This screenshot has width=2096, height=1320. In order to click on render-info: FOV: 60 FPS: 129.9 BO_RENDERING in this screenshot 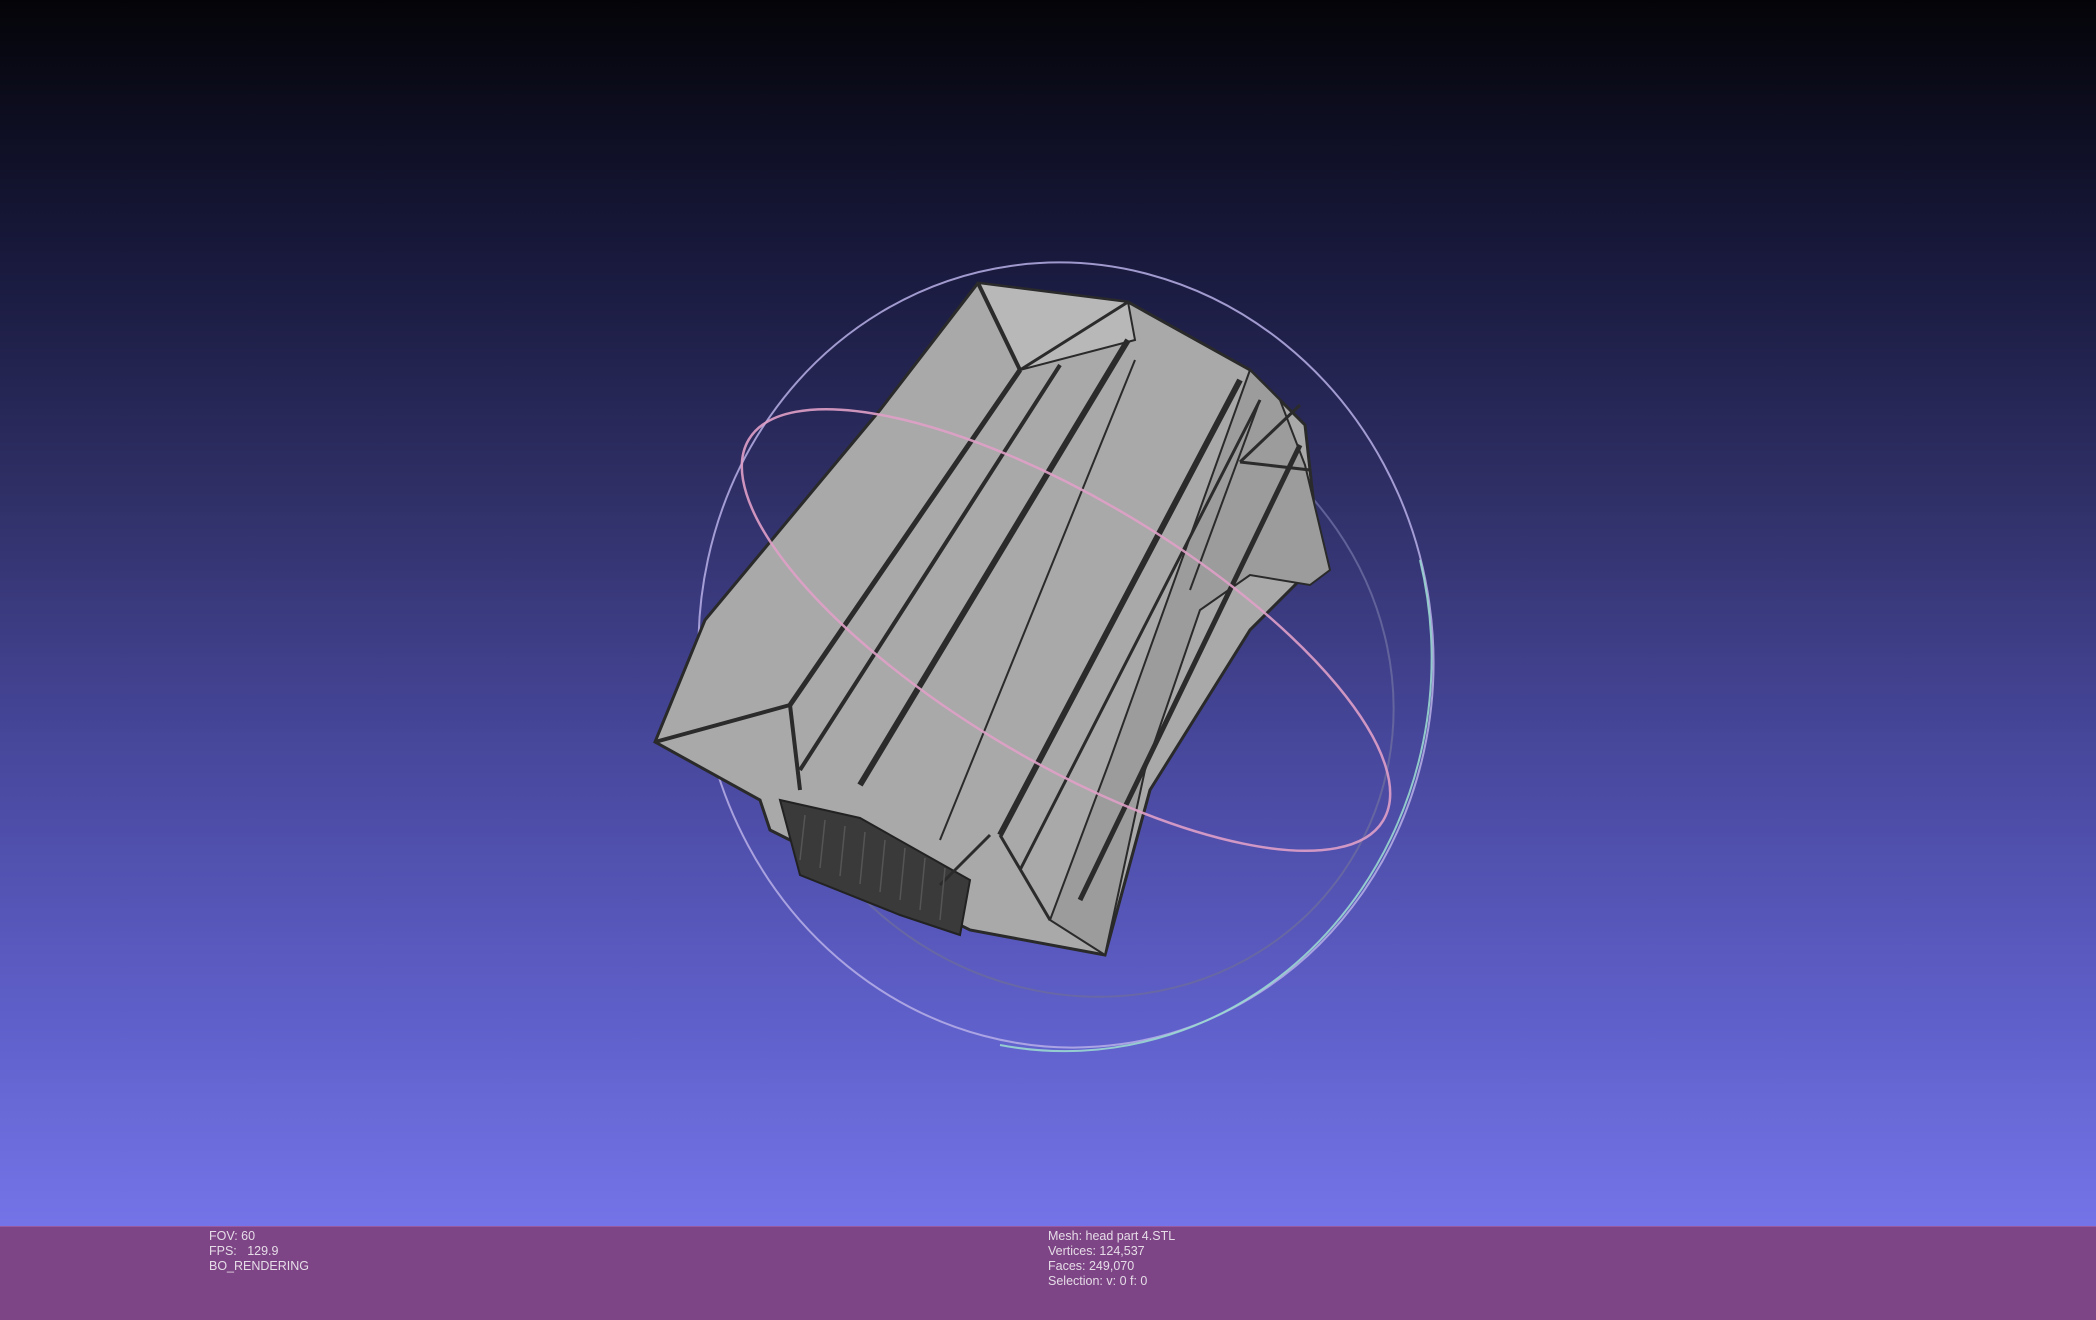, I will do `click(259, 1251)`.